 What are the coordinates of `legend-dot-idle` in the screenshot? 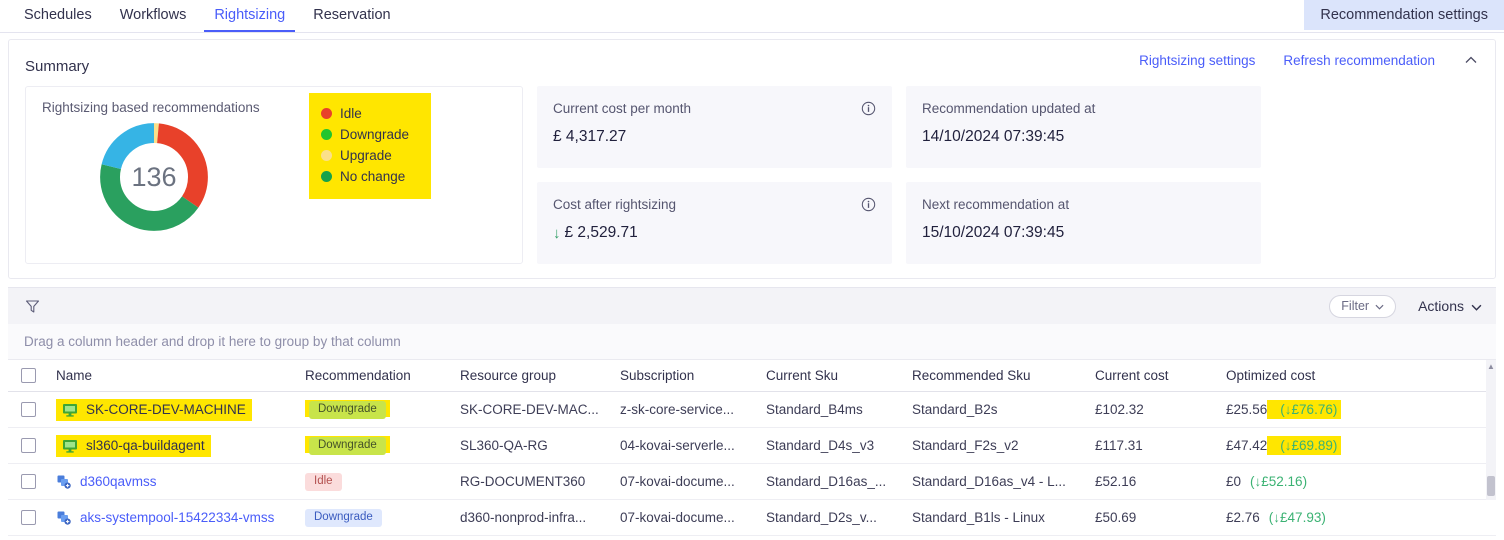 It's located at (326, 113).